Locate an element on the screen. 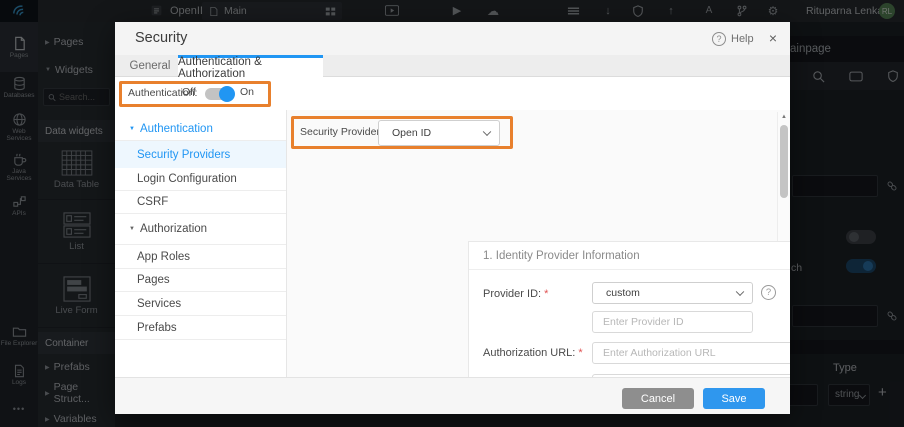 Image resolution: width=904 pixels, height=427 pixels. help-icon: ? is located at coordinates (768, 292).